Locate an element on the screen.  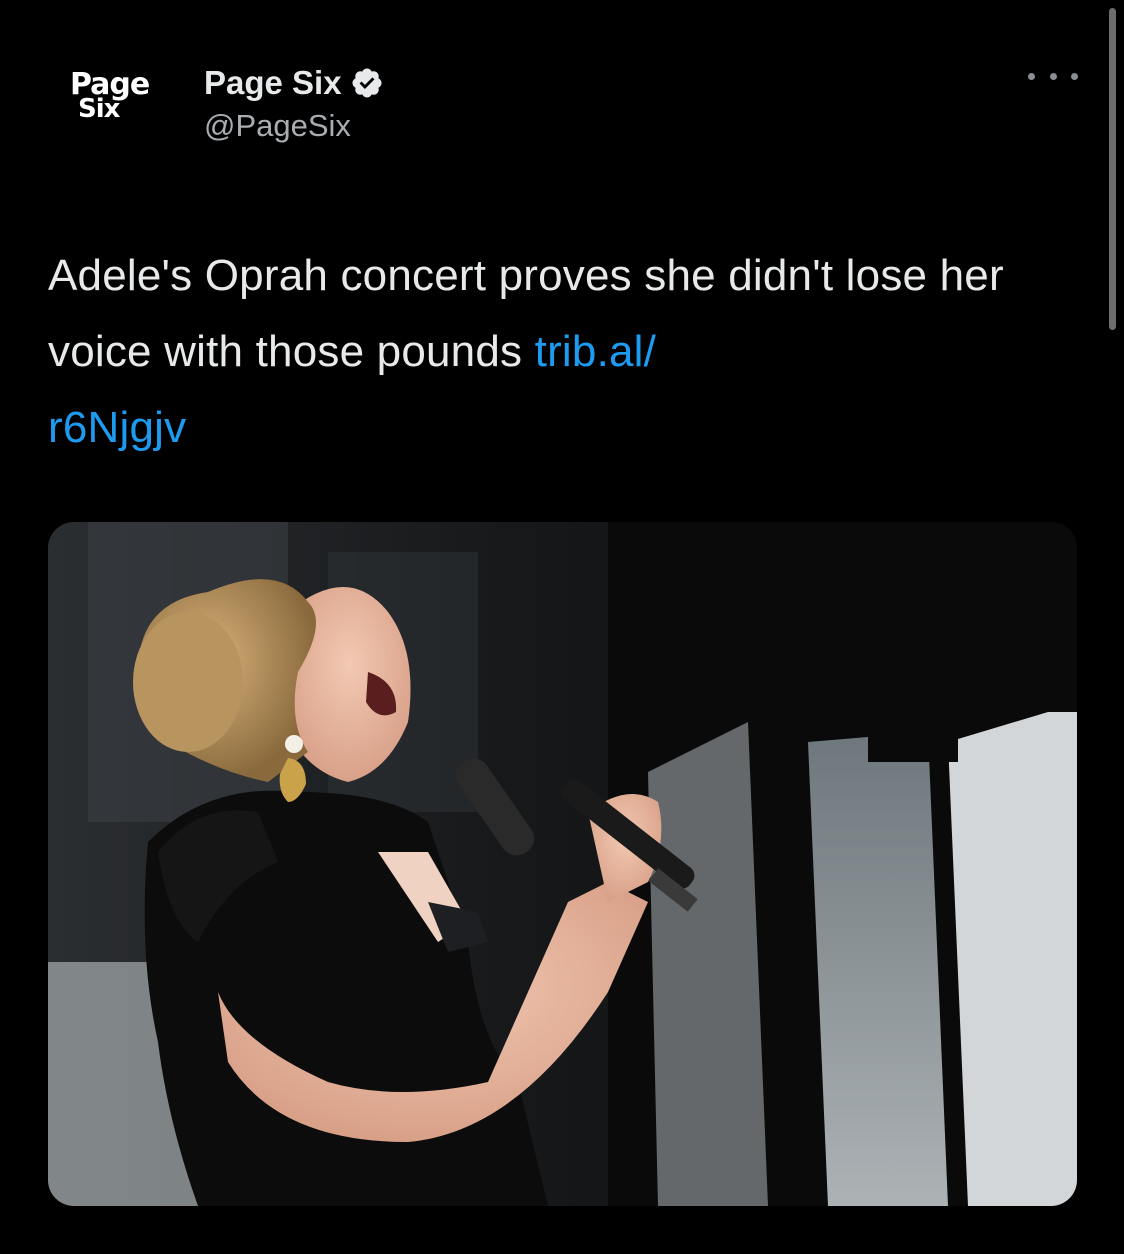
scrollbar-thumb is located at coordinates (1112, 169).